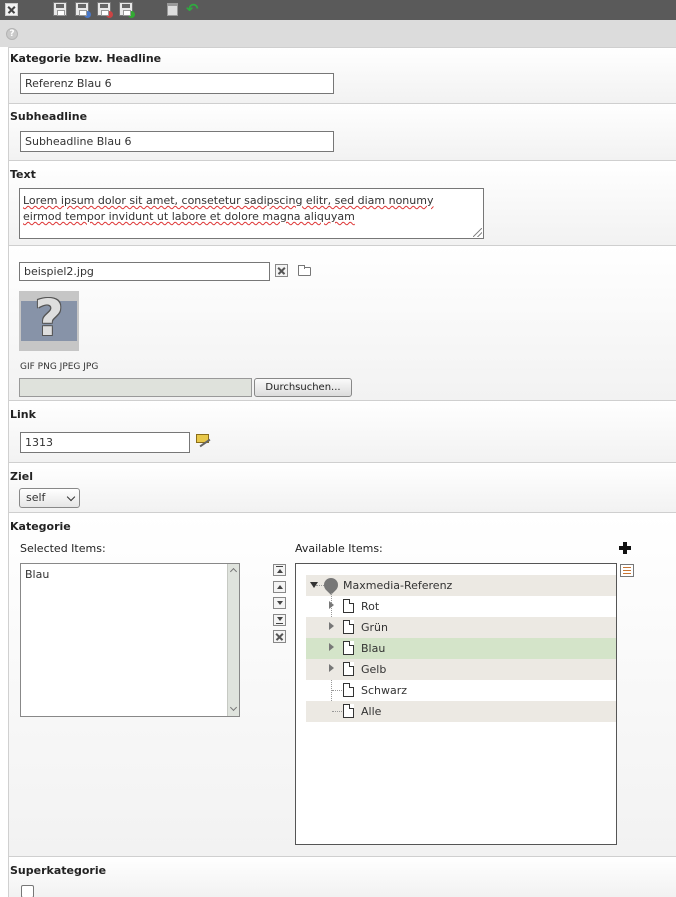  Describe the element at coordinates (105, 10) in the screenshot. I see `save-close-icon` at that location.